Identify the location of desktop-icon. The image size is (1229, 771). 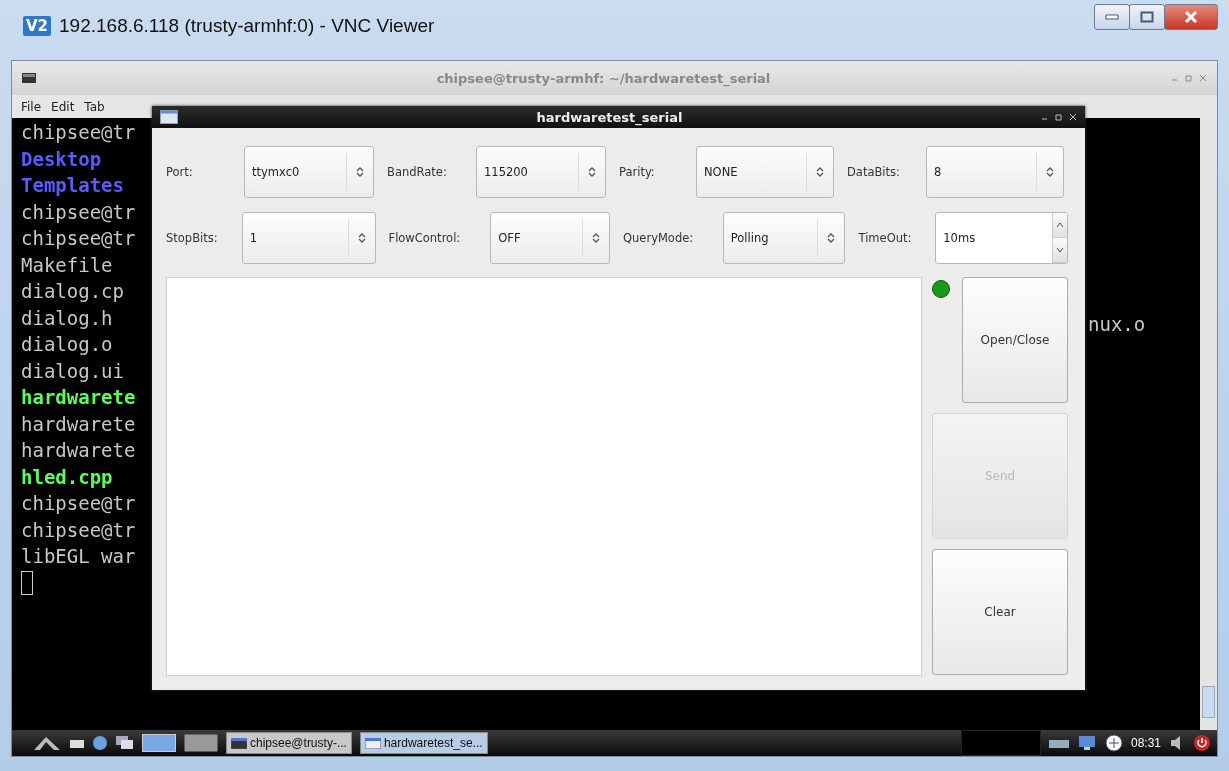
(201, 743).